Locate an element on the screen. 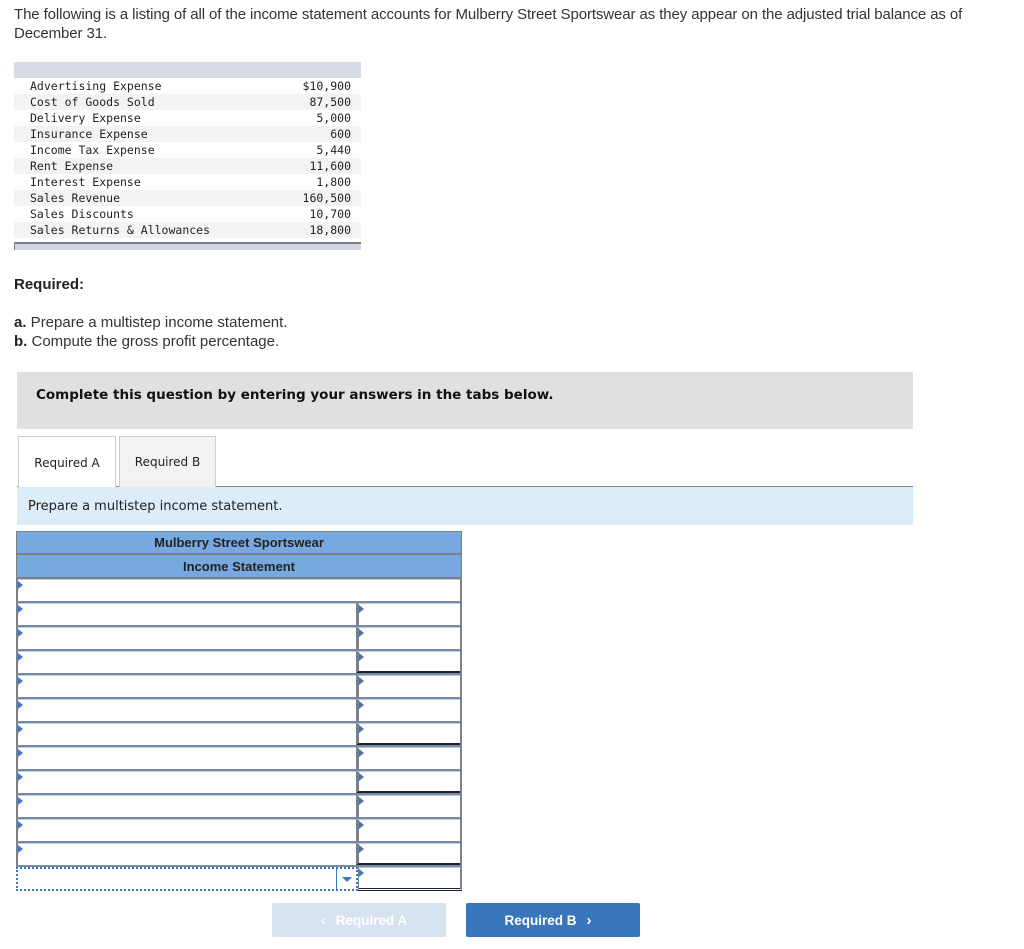 This screenshot has height=949, width=1024. account-amount: 18,800 is located at coordinates (330, 230).